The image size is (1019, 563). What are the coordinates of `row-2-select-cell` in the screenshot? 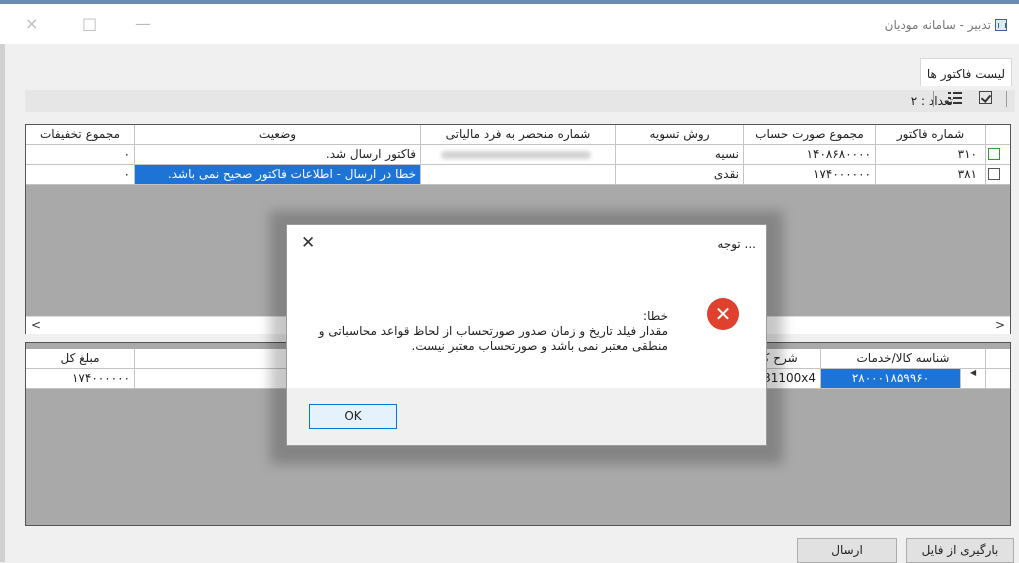 It's located at (998, 175).